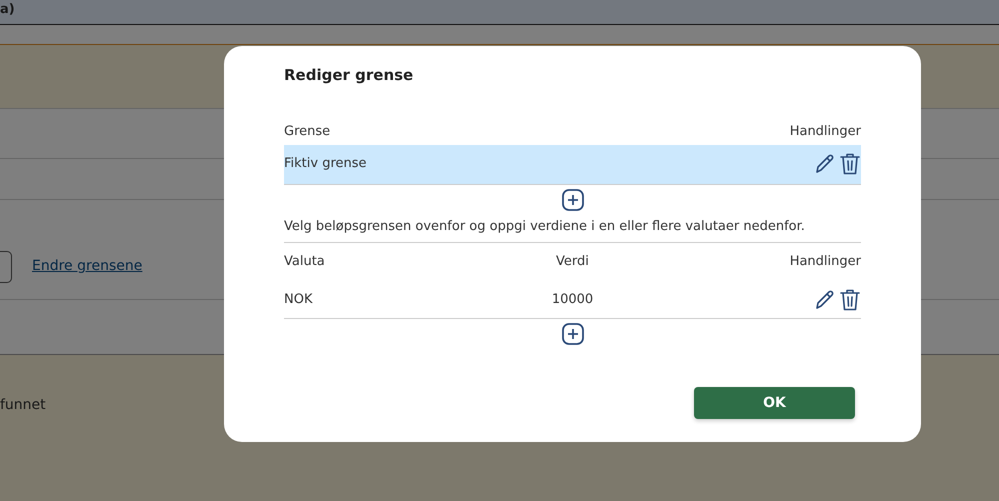  What do you see at coordinates (87, 266) in the screenshot?
I see `link: Endre grensene` at bounding box center [87, 266].